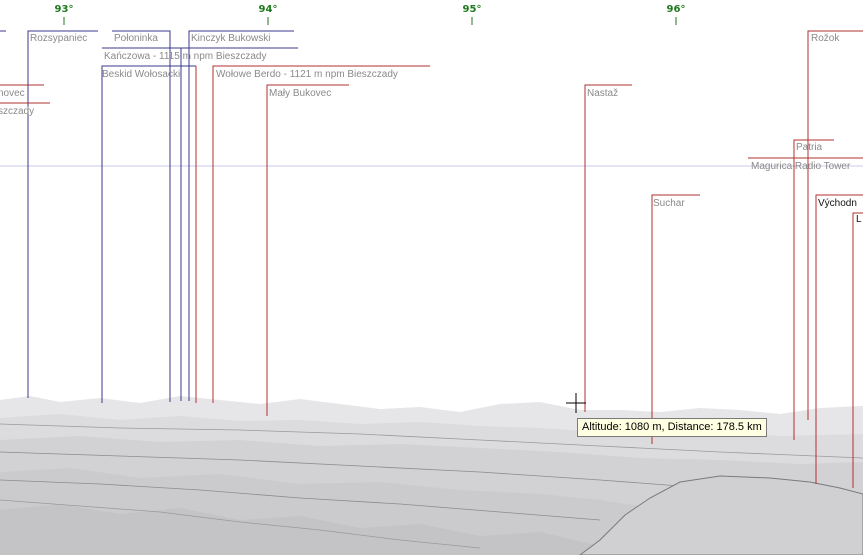  What do you see at coordinates (676, 9) in the screenshot?
I see `degree-96: 96°` at bounding box center [676, 9].